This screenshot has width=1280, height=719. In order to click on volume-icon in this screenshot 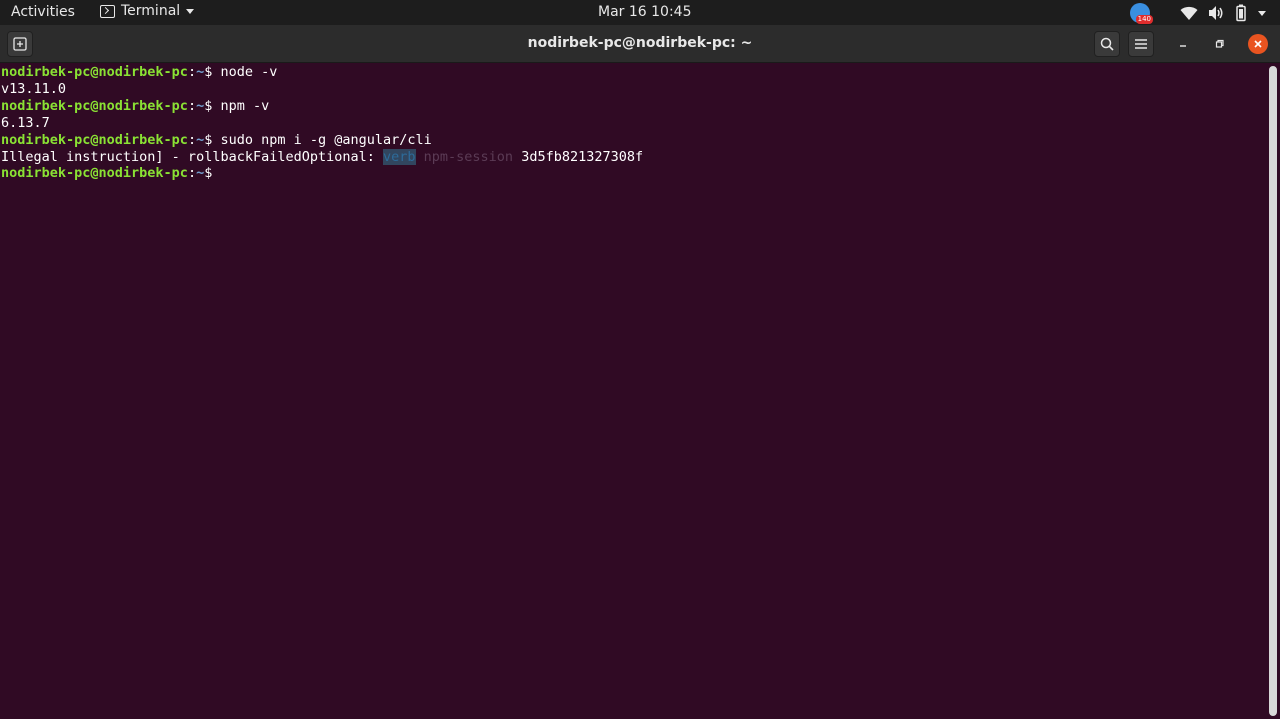, I will do `click(1216, 13)`.